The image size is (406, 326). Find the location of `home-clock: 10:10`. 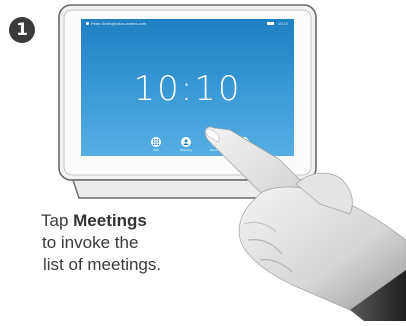

home-clock: 10:10 is located at coordinates (187, 89).